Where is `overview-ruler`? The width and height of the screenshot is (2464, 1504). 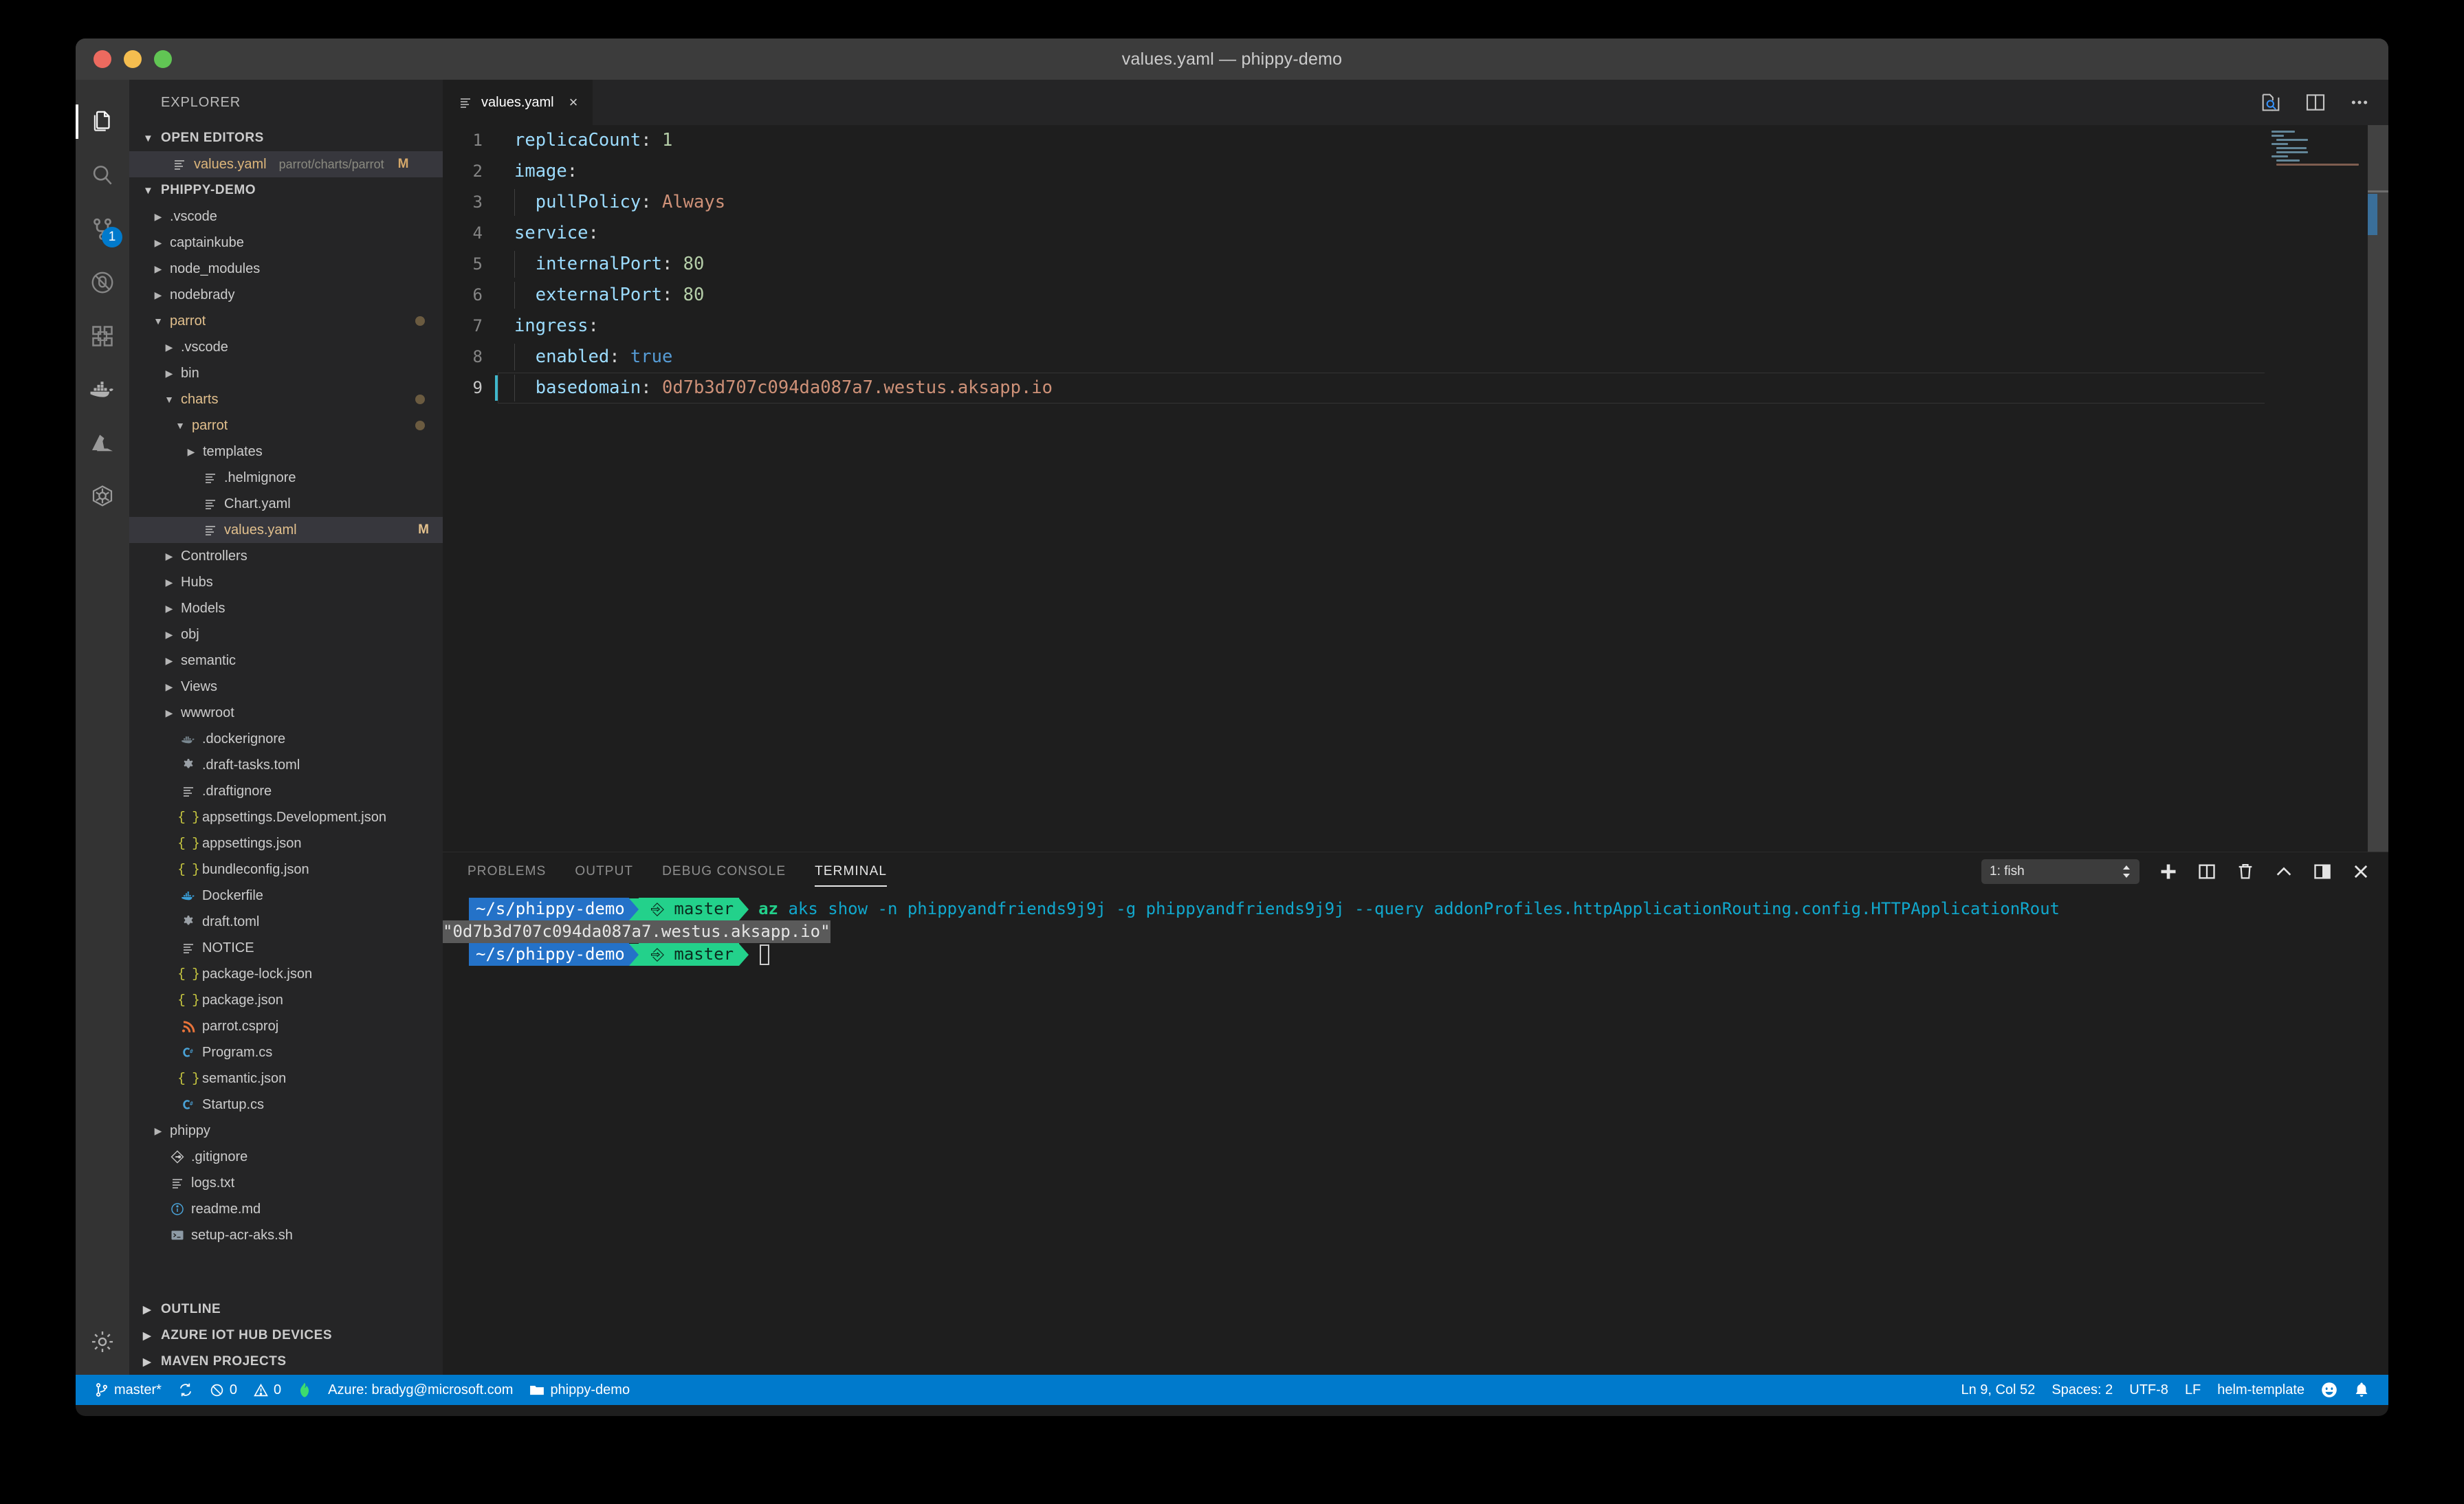 overview-ruler is located at coordinates (2378, 488).